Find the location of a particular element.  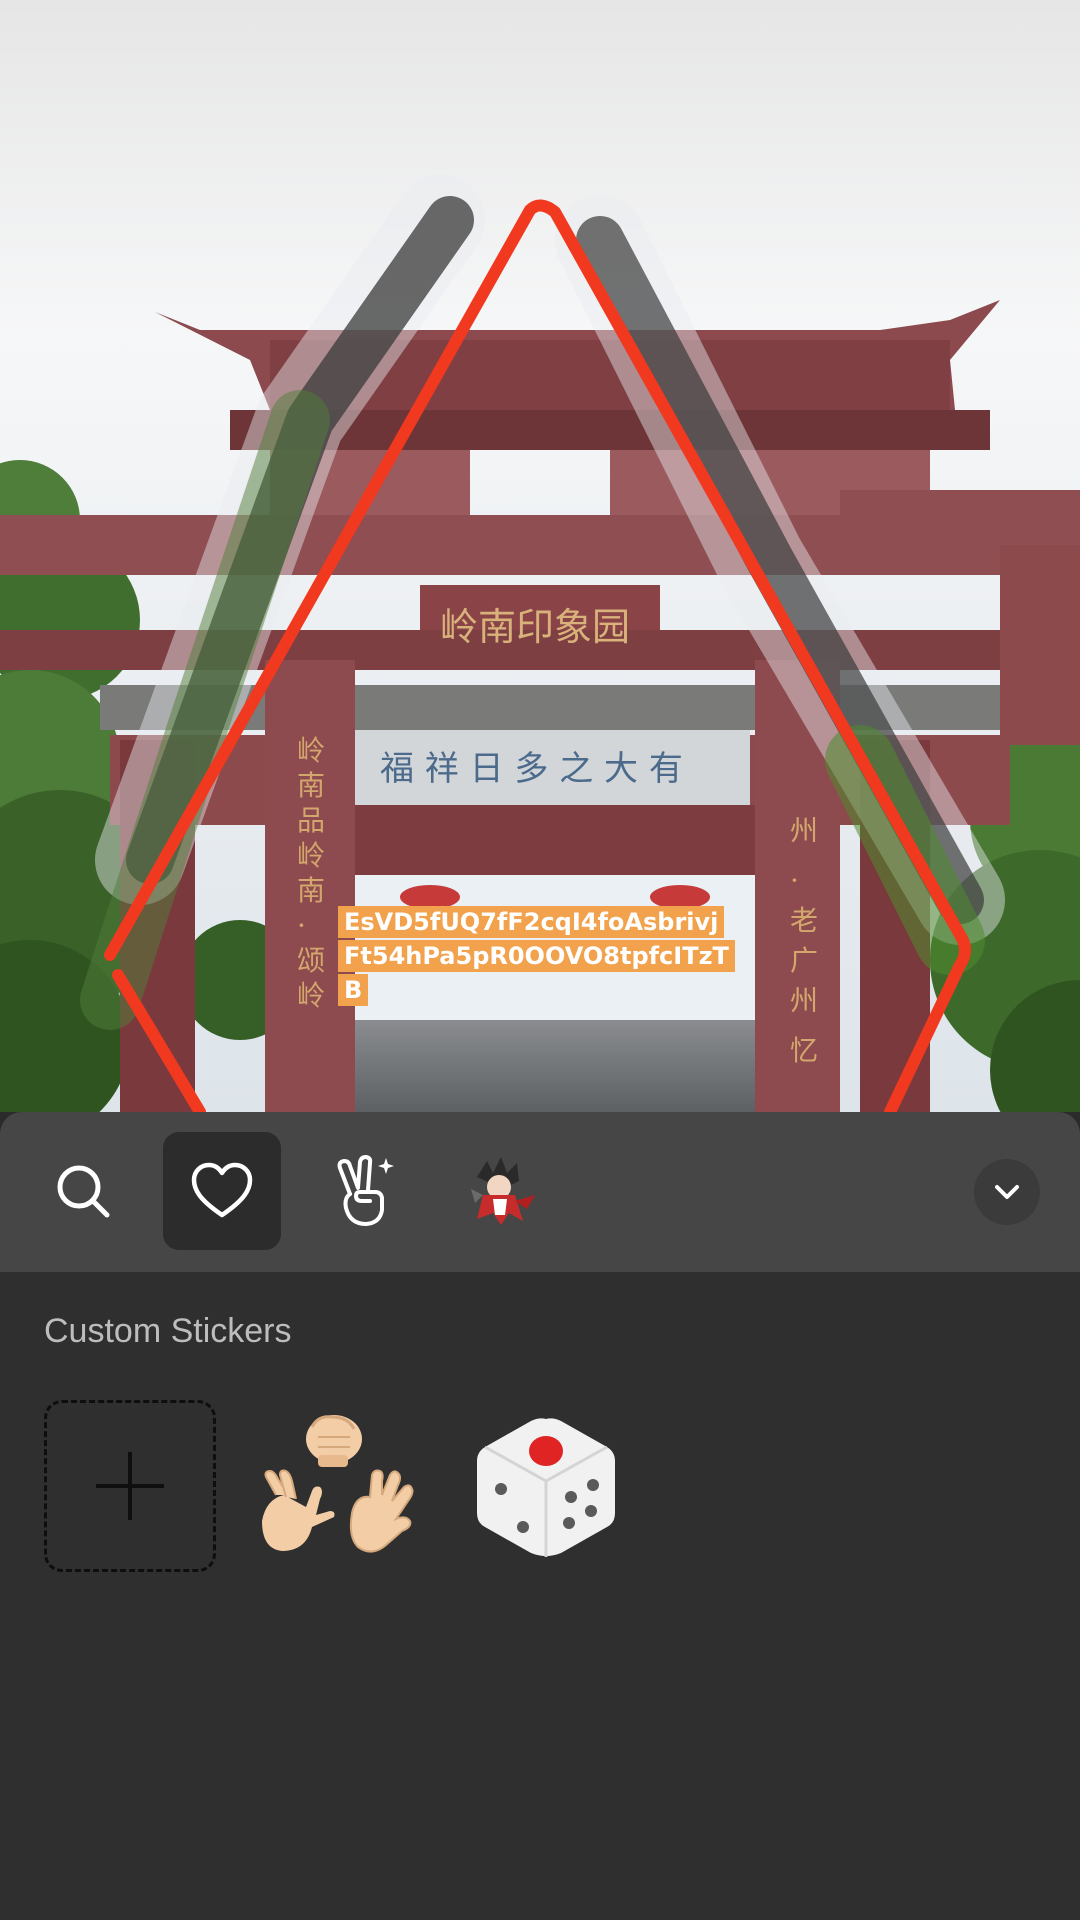

heart-icon is located at coordinates (222, 1190).